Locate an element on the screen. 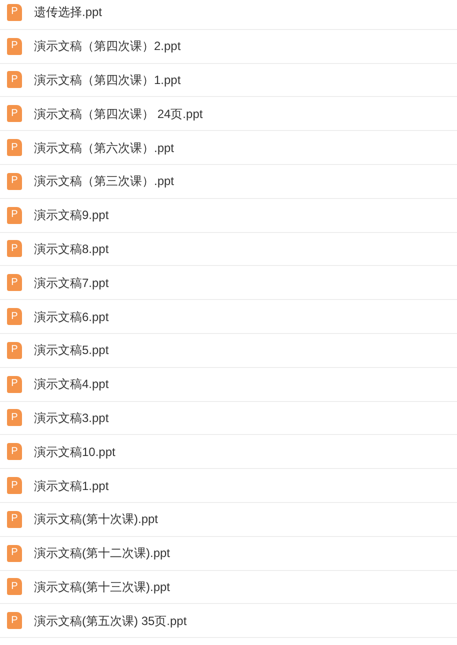 Image resolution: width=457 pixels, height=645 pixels. file-name: 演示文稿(第十二次课).ppt is located at coordinates (102, 553).